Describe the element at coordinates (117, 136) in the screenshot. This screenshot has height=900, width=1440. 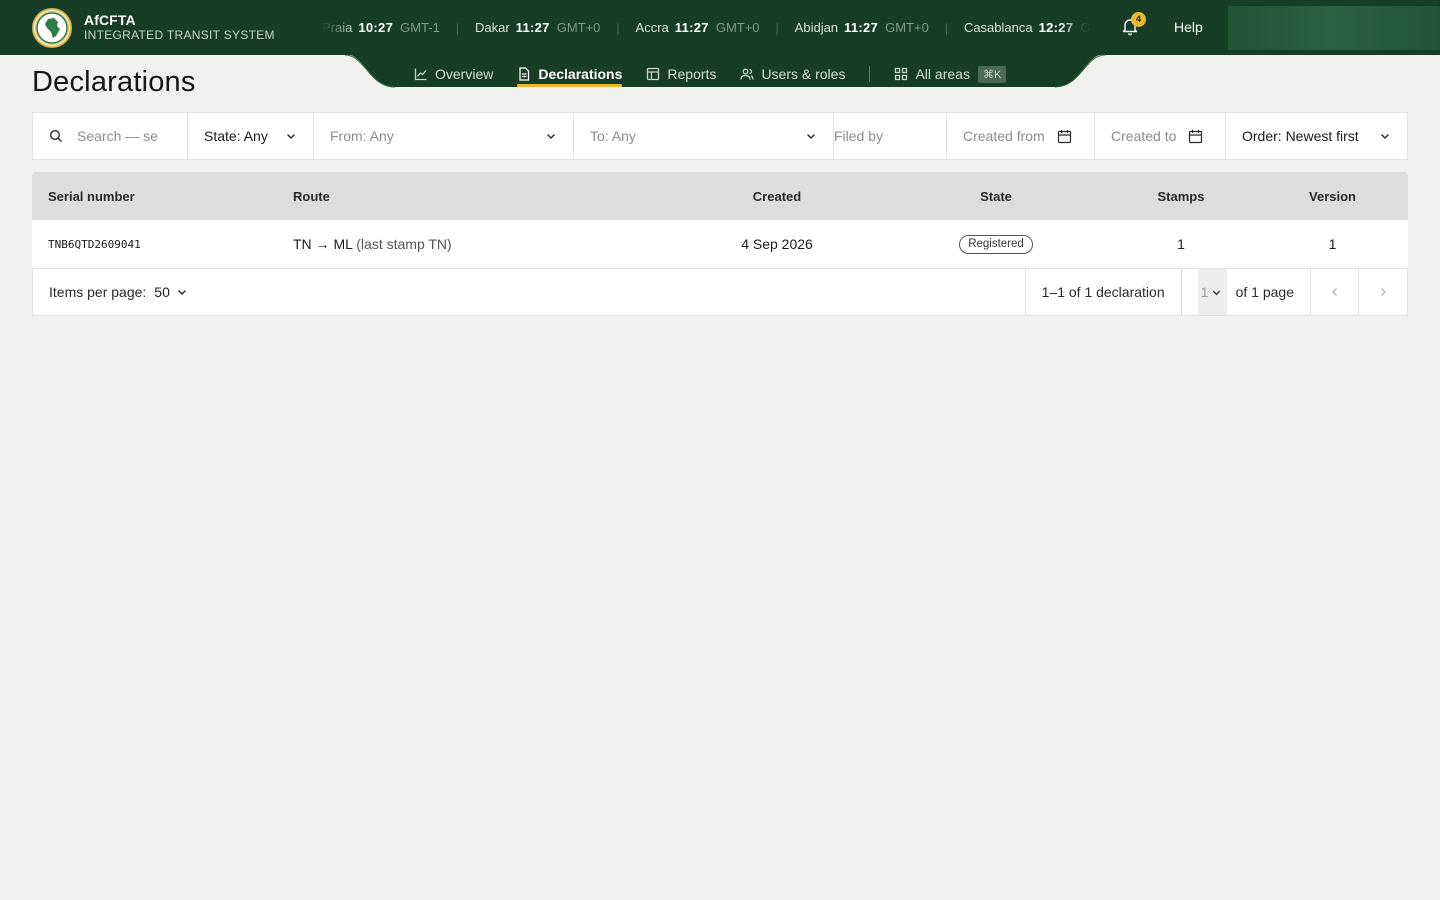
I see `search-placeholder: Search — se` at that location.